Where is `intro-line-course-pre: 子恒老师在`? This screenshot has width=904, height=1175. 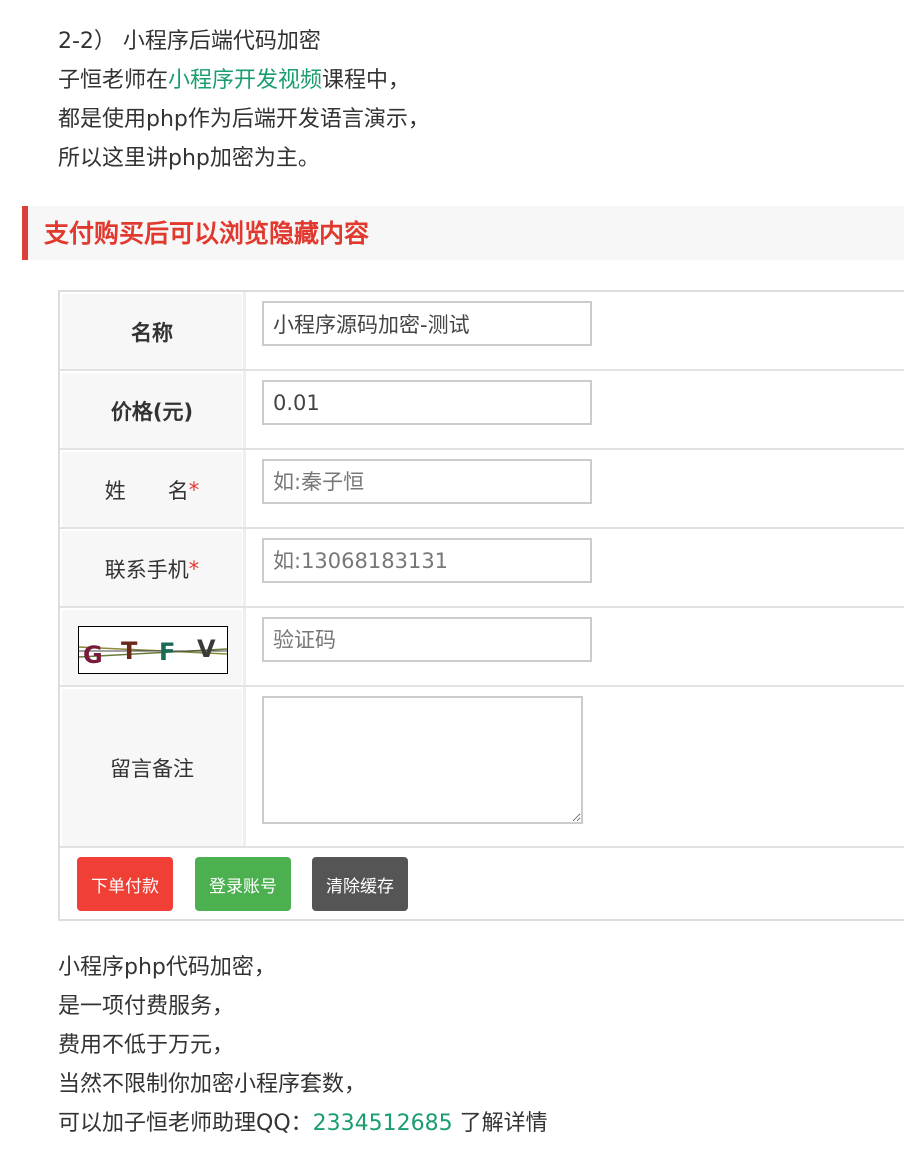
intro-line-course-pre: 子恒老师在 is located at coordinates (113, 80).